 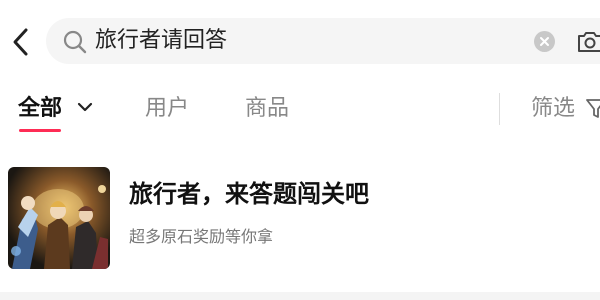 What do you see at coordinates (553, 109) in the screenshot?
I see `filter-button: 筛选` at bounding box center [553, 109].